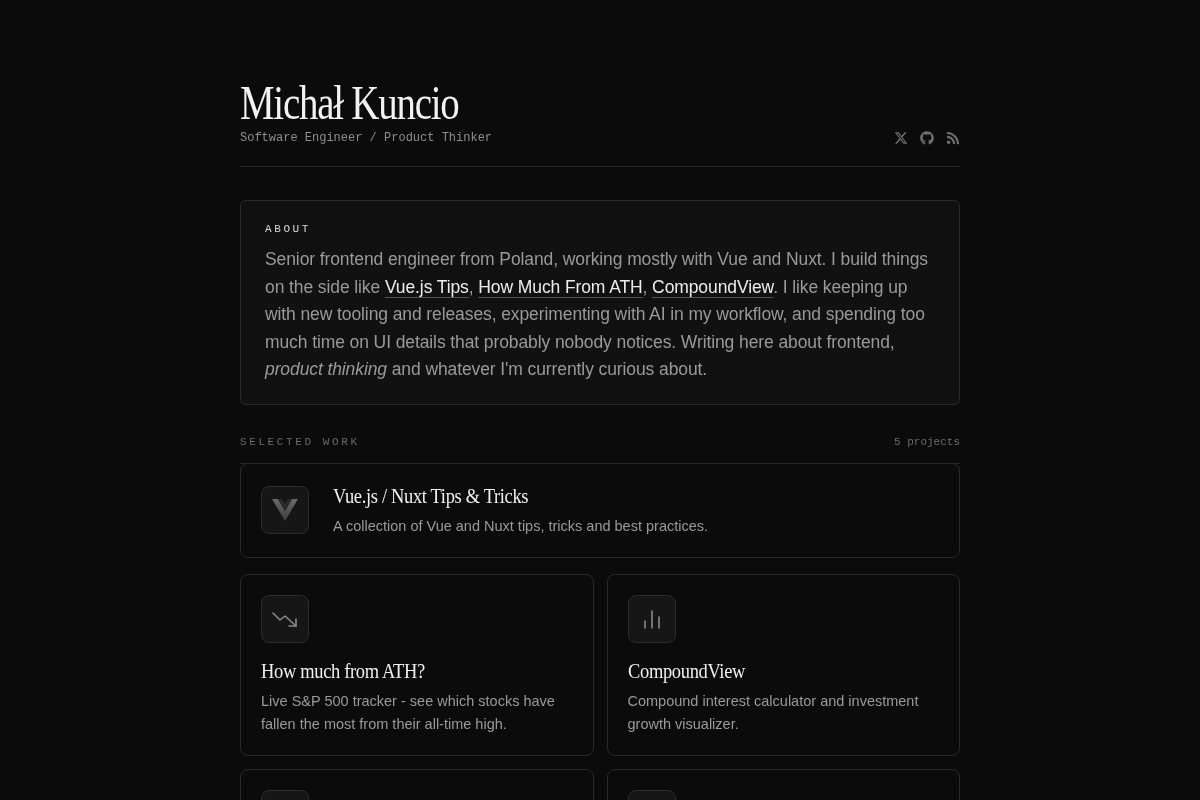  I want to click on inline-link: Vue.js Tips, so click(426, 287).